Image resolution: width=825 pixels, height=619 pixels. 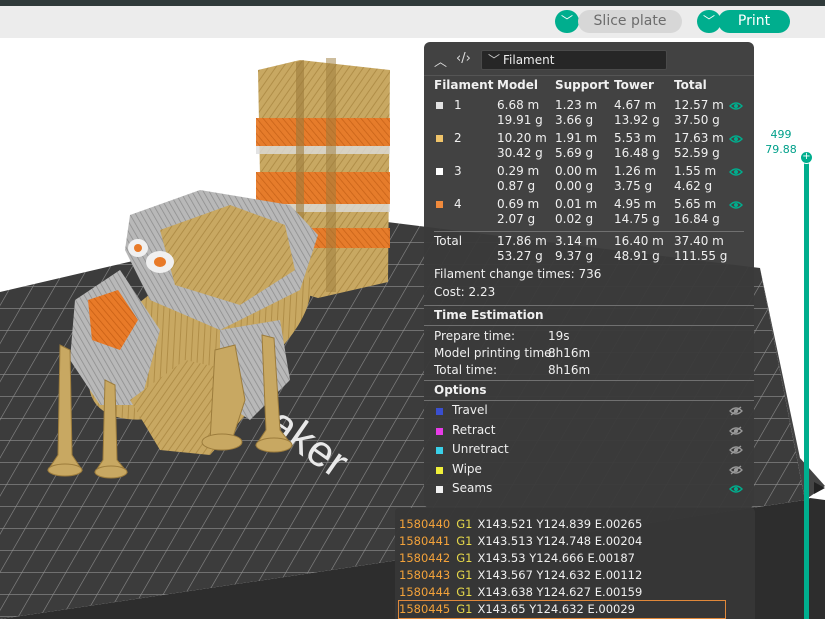 I want to click on cost-value: Cost: 2.23, so click(x=465, y=292).